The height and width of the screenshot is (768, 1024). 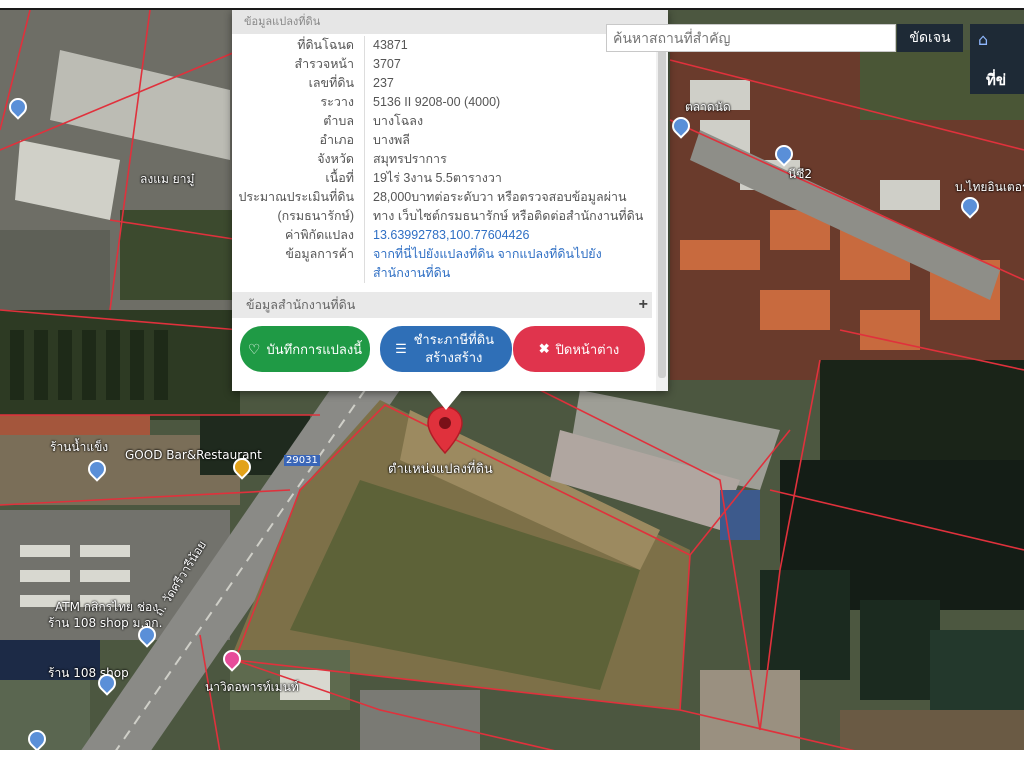 What do you see at coordinates (983, 39) in the screenshot?
I see `home-icon: ⌂` at bounding box center [983, 39].